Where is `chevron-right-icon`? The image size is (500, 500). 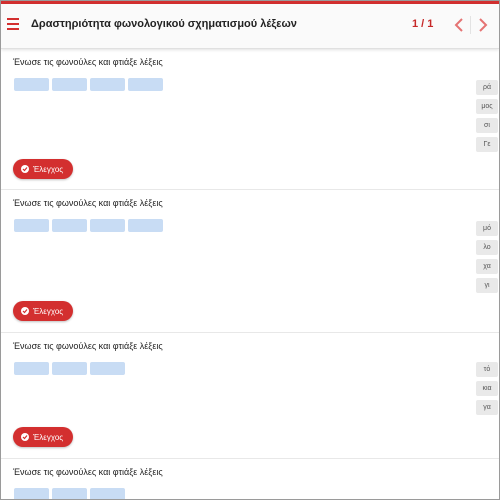
chevron-right-icon is located at coordinates (483, 25).